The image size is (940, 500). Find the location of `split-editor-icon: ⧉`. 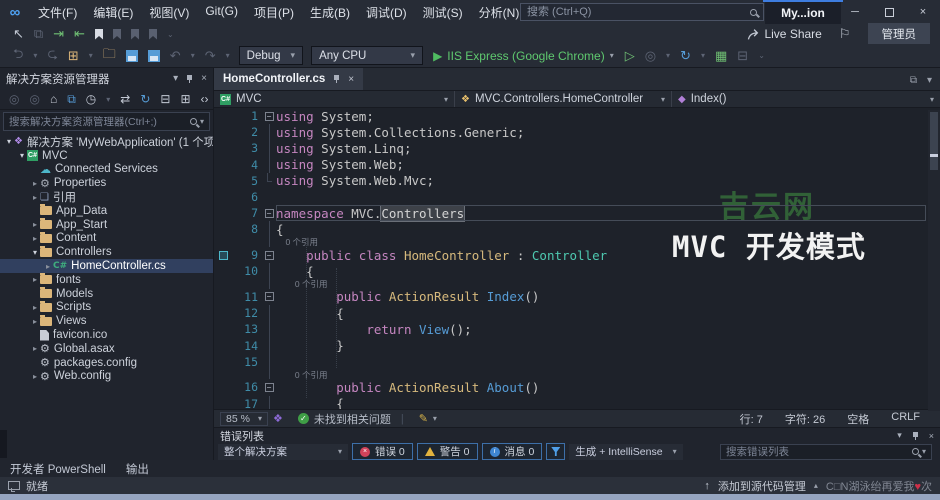

split-editor-icon: ⧉ is located at coordinates (913, 80).